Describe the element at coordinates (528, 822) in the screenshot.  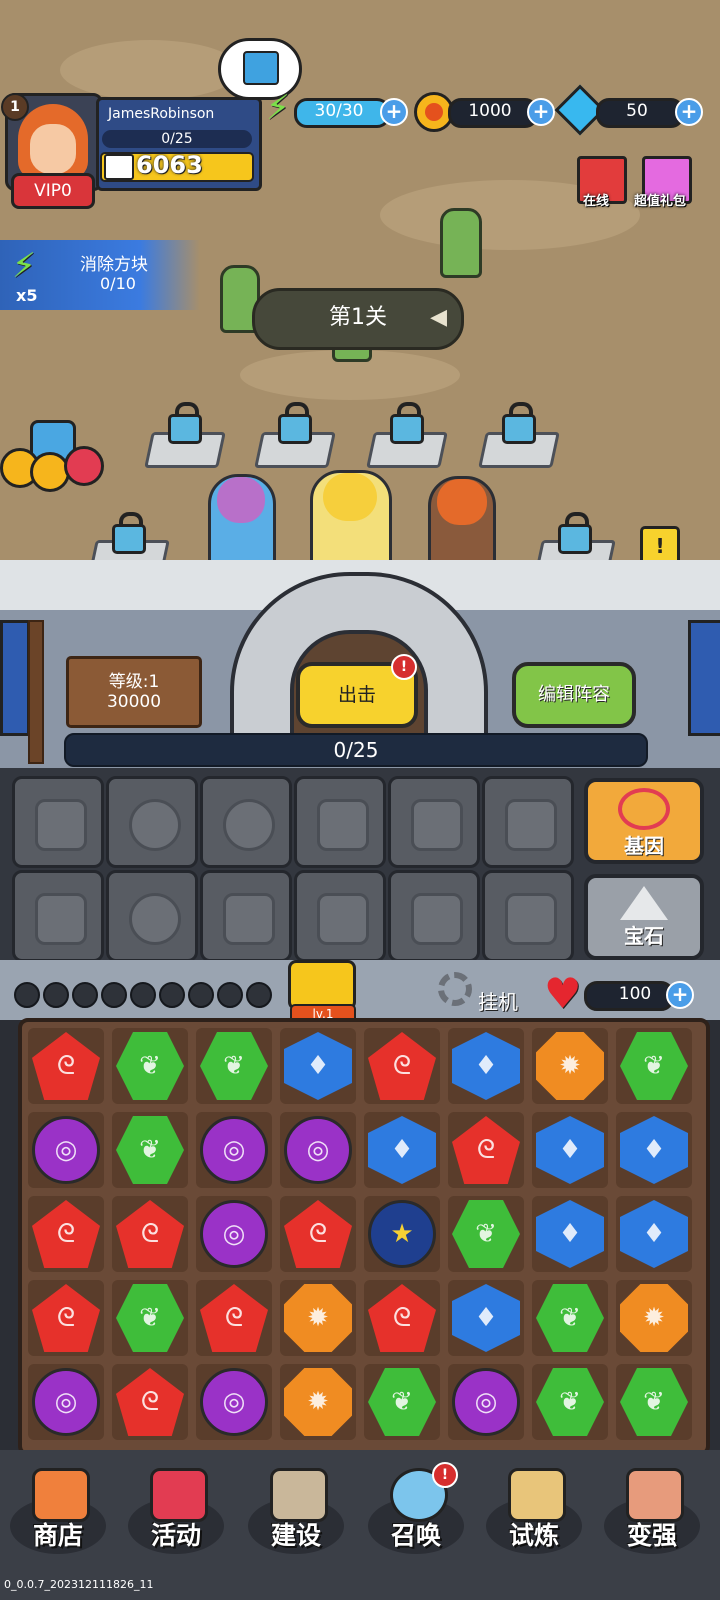
I see `equip-slot-bracer` at that location.